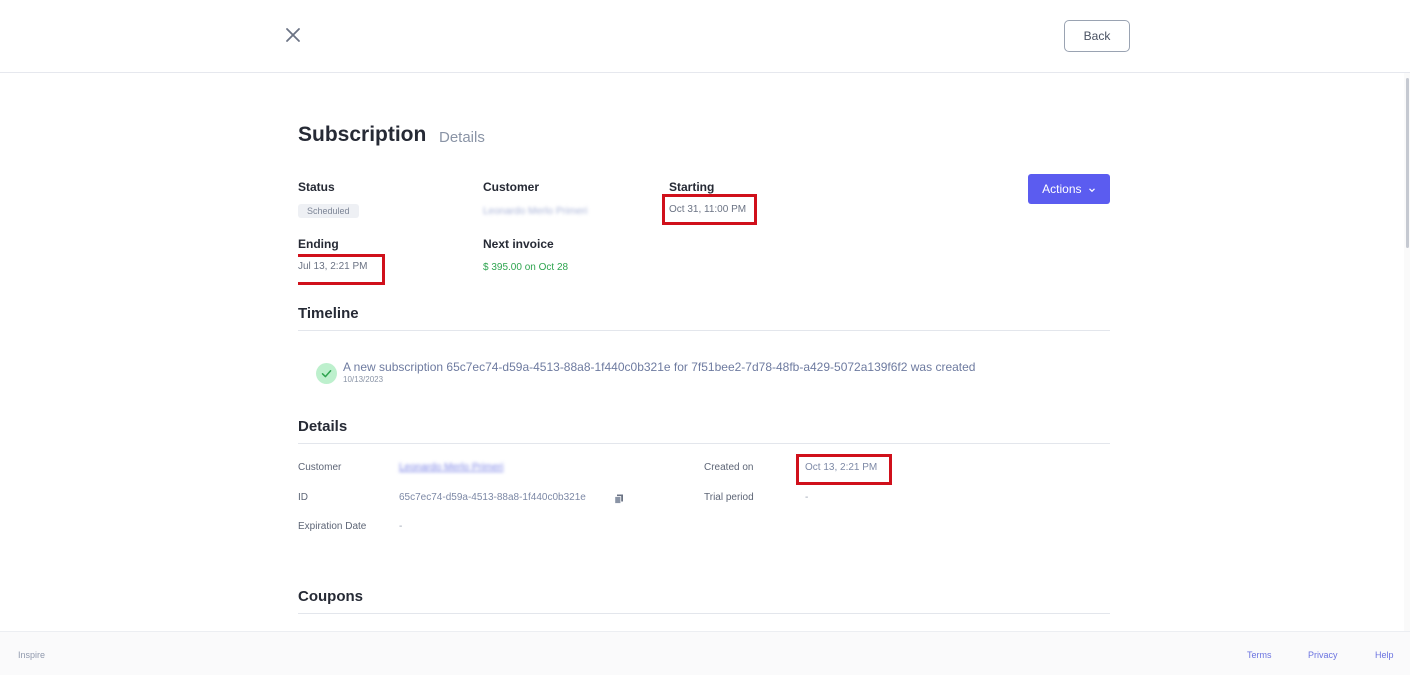 The width and height of the screenshot is (1410, 675). I want to click on timeline-event-date: 10/13/2023, so click(363, 379).